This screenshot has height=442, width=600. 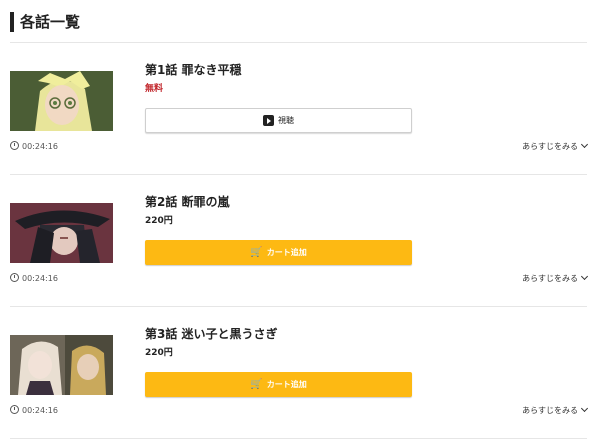 What do you see at coordinates (50, 22) in the screenshot?
I see `section-title: 各話一覧` at bounding box center [50, 22].